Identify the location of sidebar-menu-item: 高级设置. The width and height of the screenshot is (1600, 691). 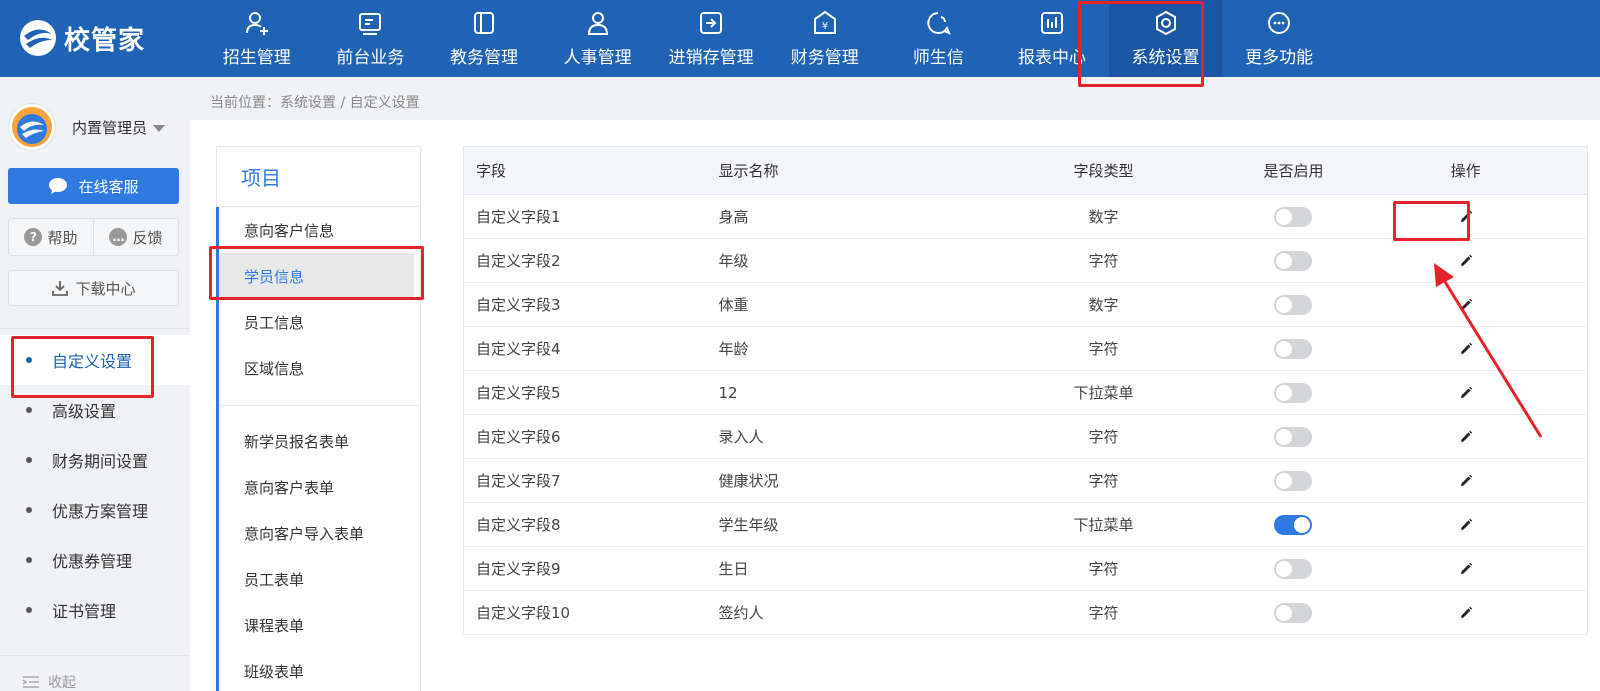
(95, 410).